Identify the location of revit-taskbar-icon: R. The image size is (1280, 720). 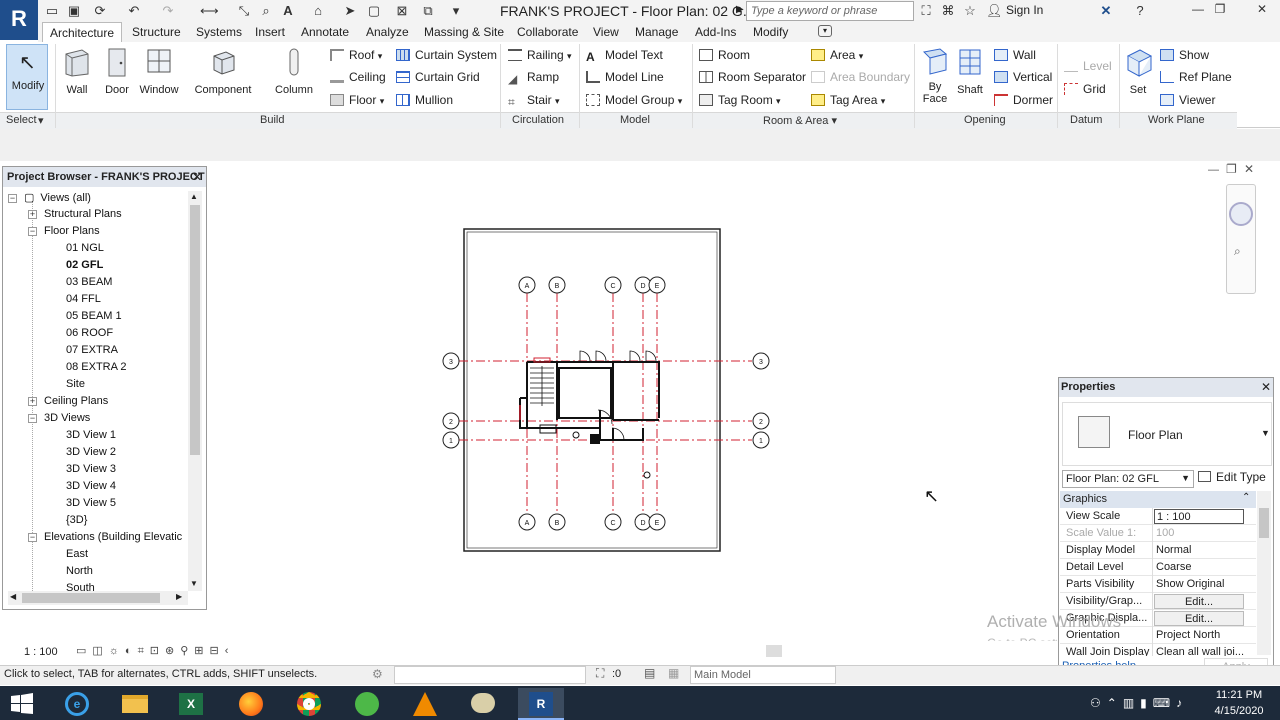
(541, 704).